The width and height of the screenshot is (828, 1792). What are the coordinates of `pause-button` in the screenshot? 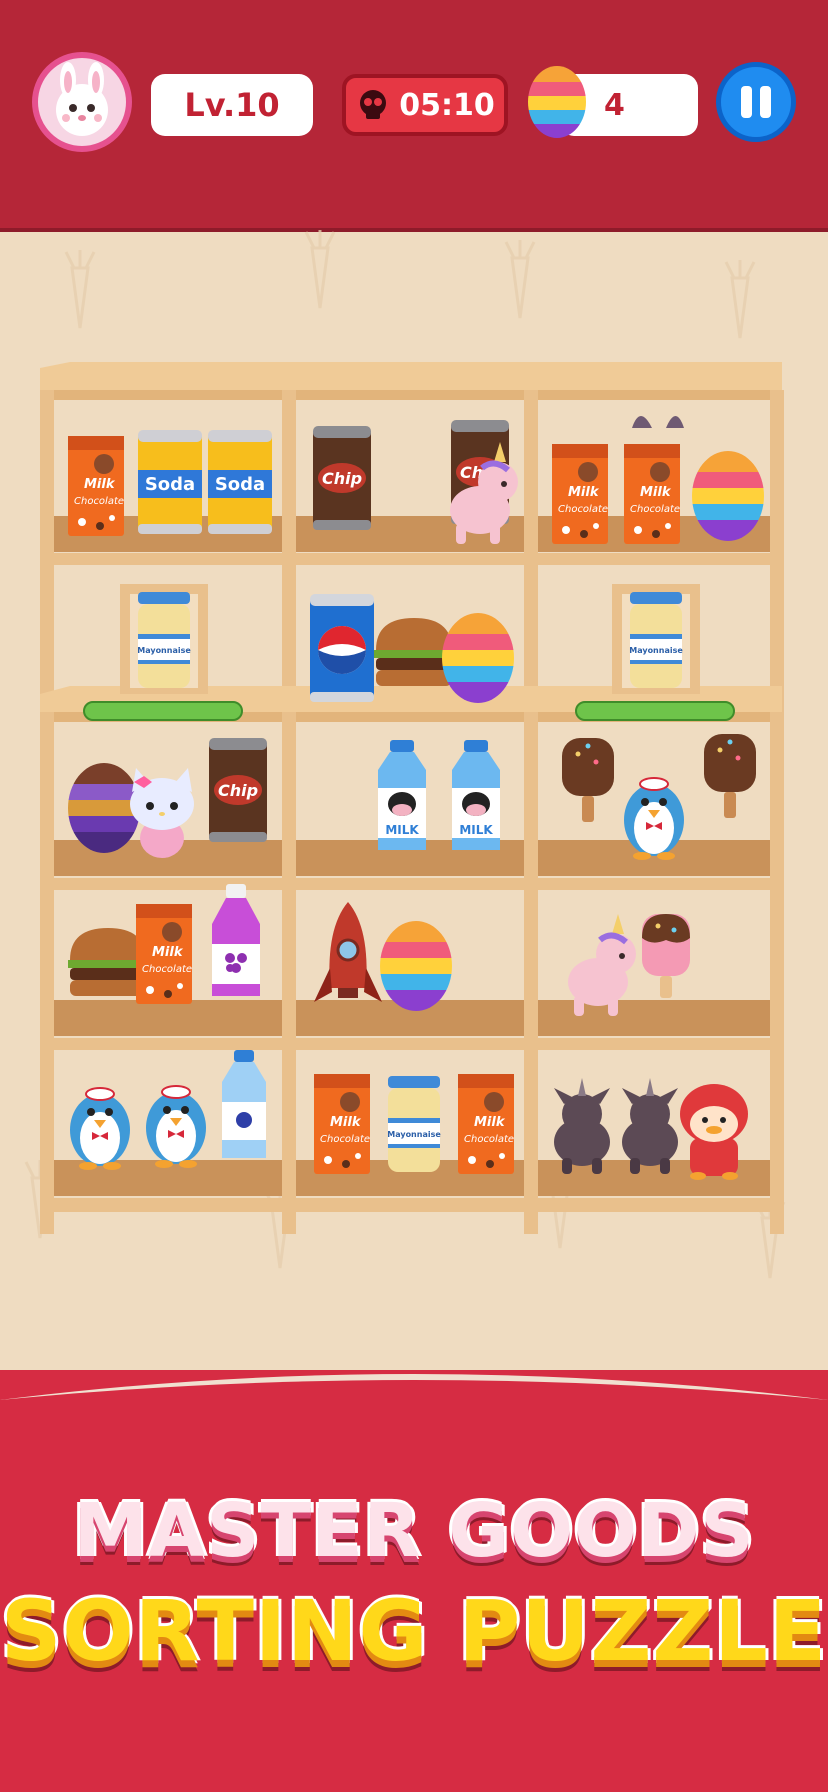 It's located at (756, 102).